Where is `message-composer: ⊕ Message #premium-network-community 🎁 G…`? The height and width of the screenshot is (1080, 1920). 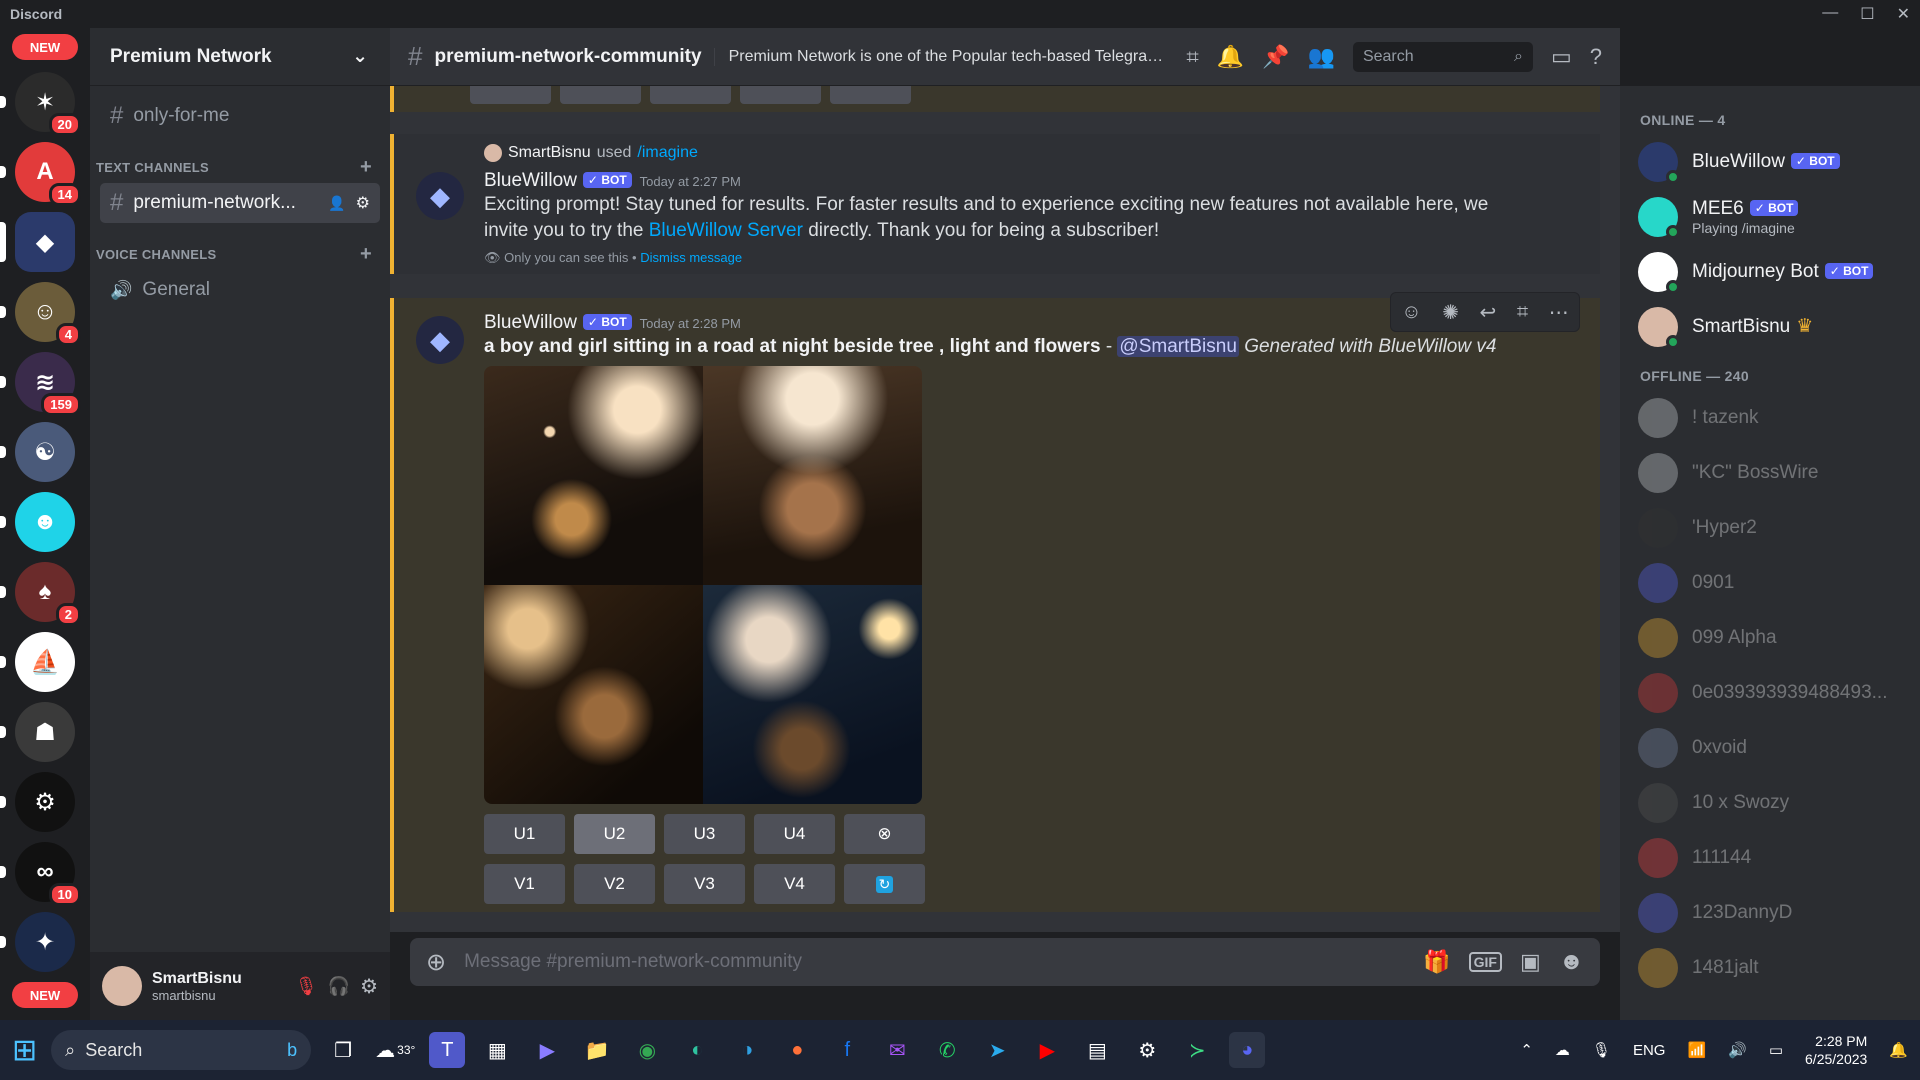 message-composer: ⊕ Message #premium-network-community 🎁 G… is located at coordinates (1005, 962).